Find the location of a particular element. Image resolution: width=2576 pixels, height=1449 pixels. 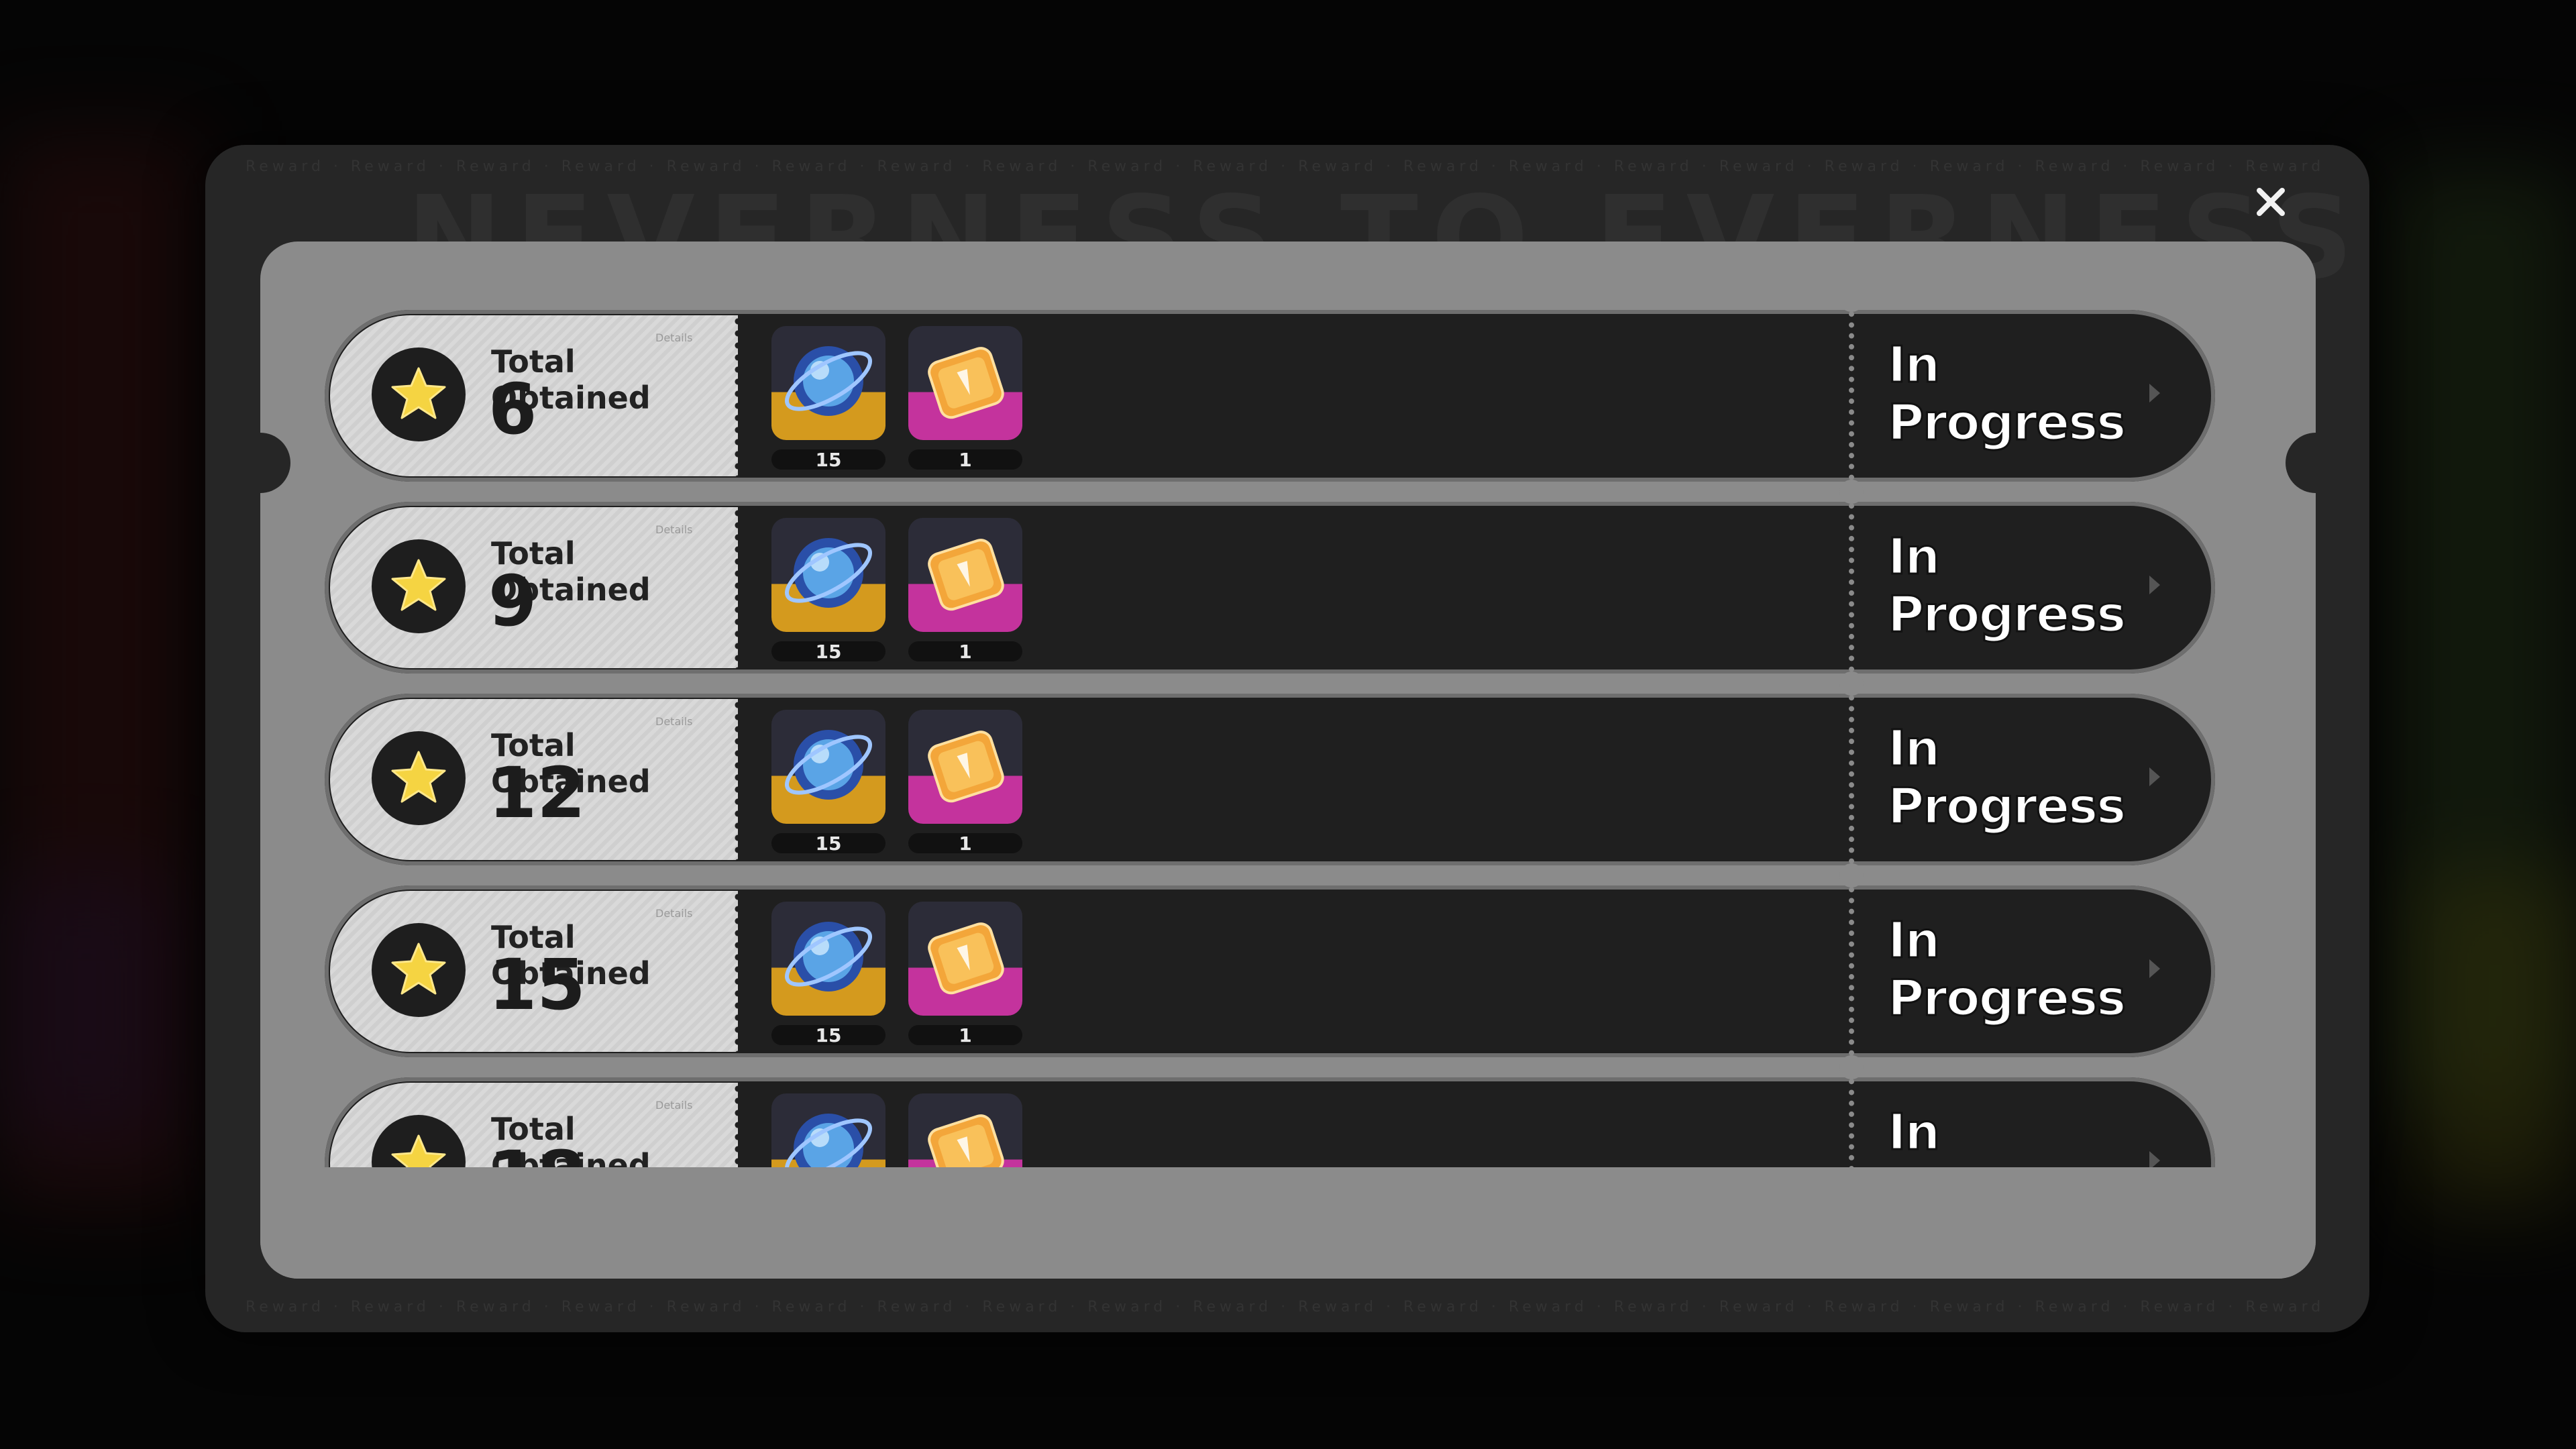

total-obtained-value: 6 is located at coordinates (512, 409).